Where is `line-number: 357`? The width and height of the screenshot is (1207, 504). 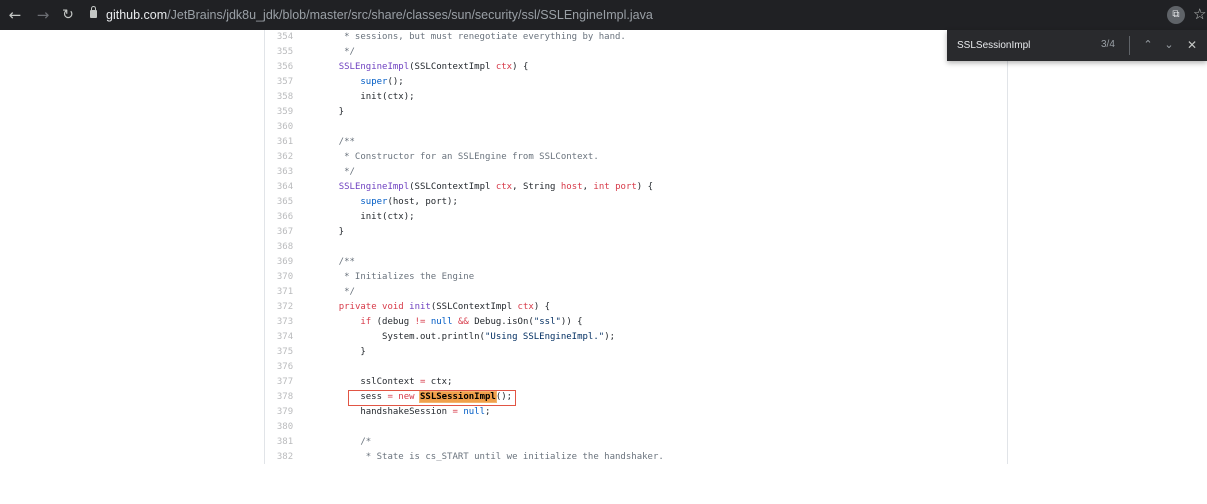 line-number: 357 is located at coordinates (285, 82).